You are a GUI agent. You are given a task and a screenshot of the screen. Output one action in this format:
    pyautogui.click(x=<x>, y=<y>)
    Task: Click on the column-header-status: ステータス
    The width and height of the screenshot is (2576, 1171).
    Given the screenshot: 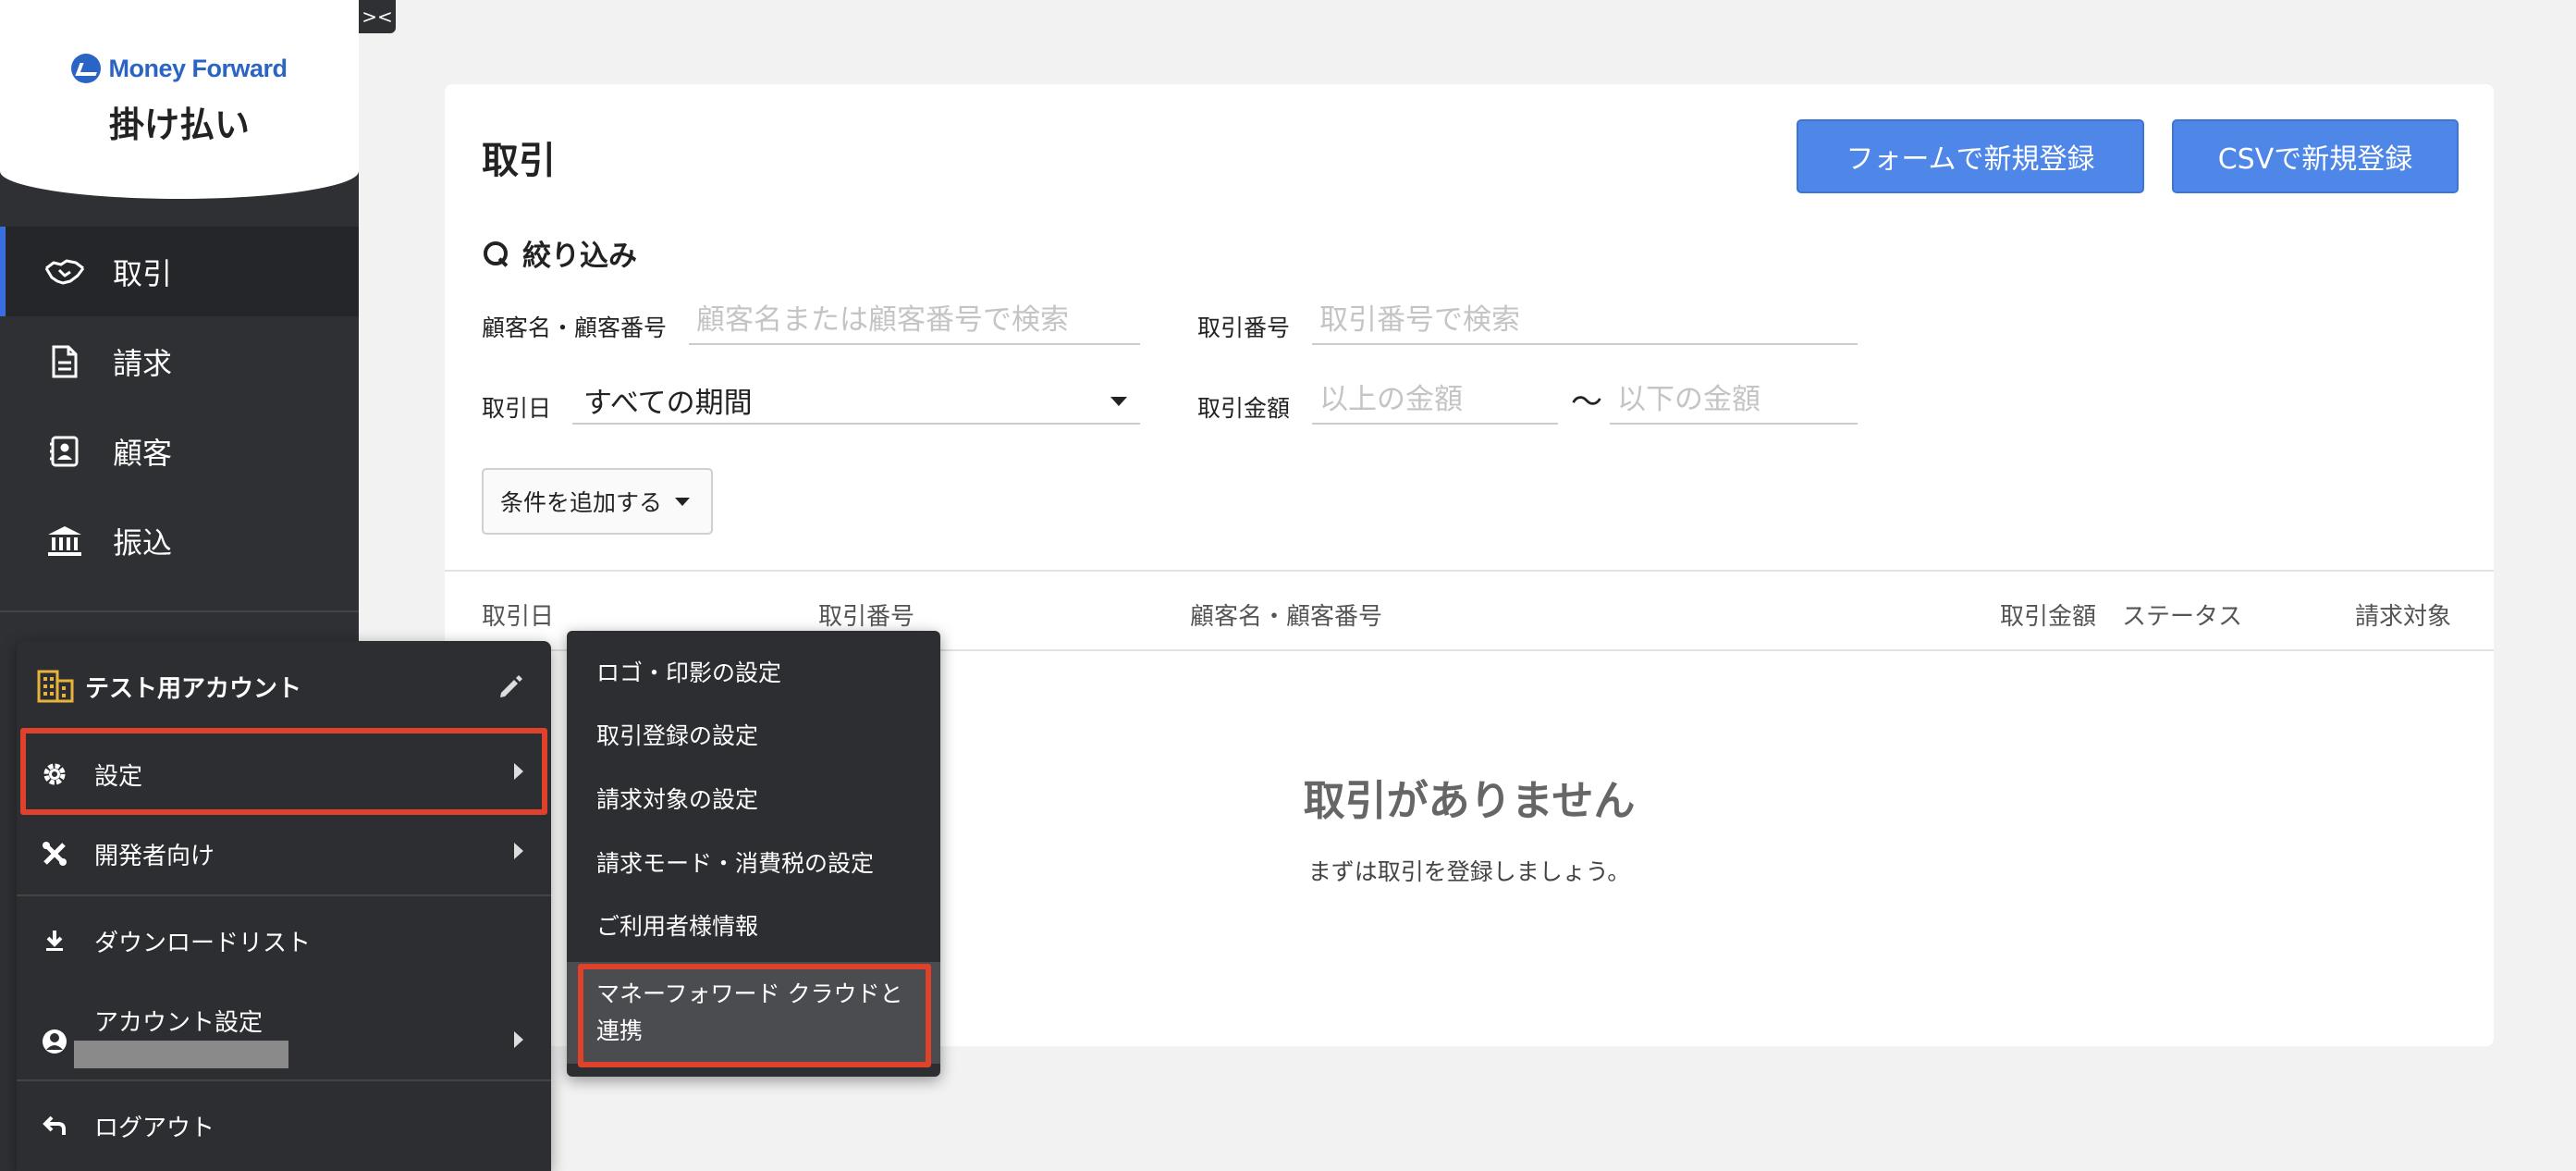 What is the action you would take?
    pyautogui.click(x=2182, y=615)
    